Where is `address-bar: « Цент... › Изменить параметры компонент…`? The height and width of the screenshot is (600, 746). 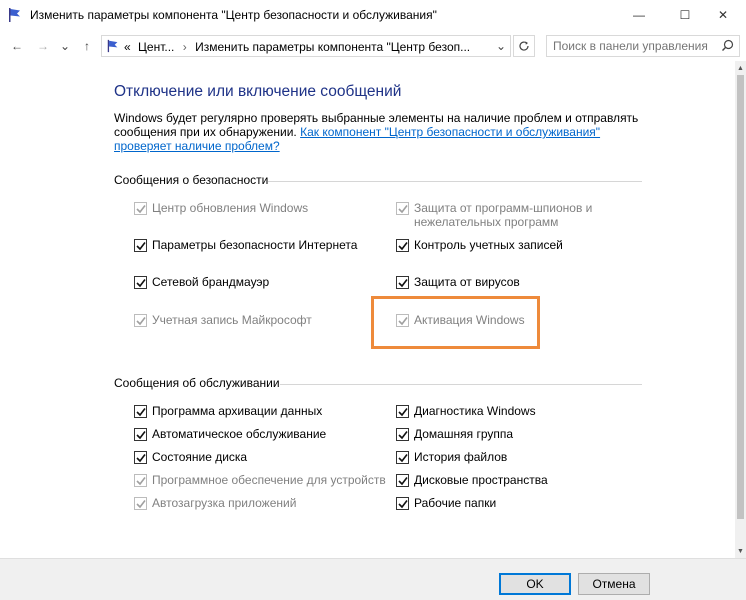 address-bar: « Цент... › Изменить параметры компонент… is located at coordinates (306, 46).